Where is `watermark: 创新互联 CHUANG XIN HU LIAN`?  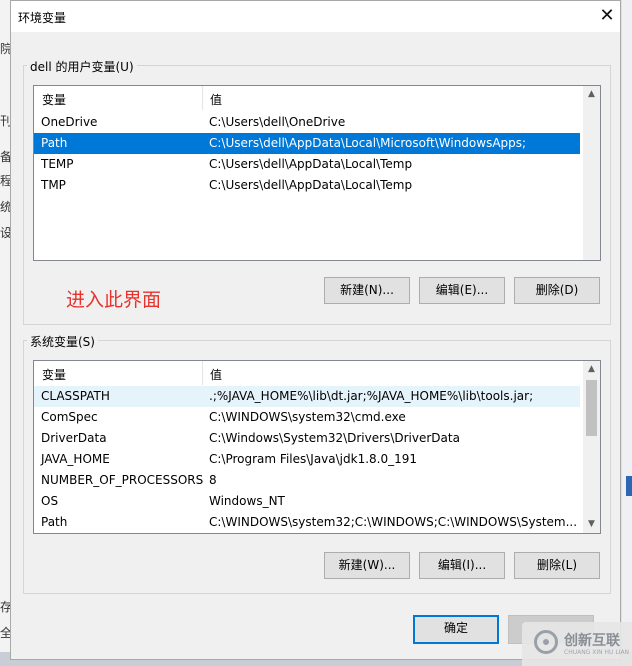
watermark: 创新互联 CHUANG XIN HU LIAN is located at coordinates (577, 644).